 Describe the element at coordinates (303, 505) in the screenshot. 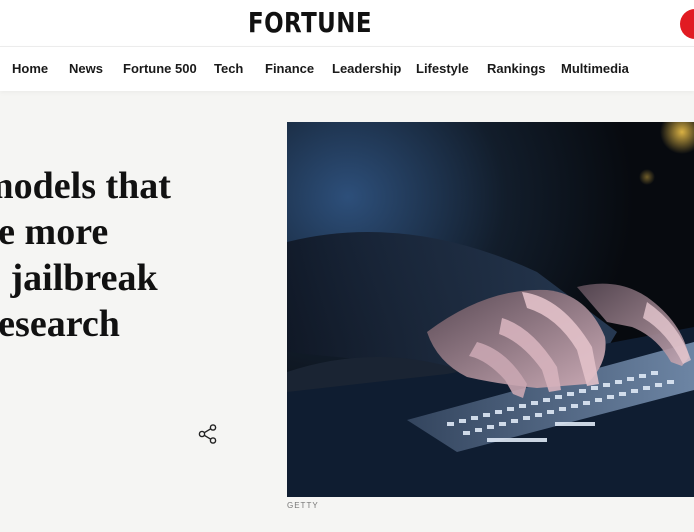

I see `image-credit: GETTY` at that location.